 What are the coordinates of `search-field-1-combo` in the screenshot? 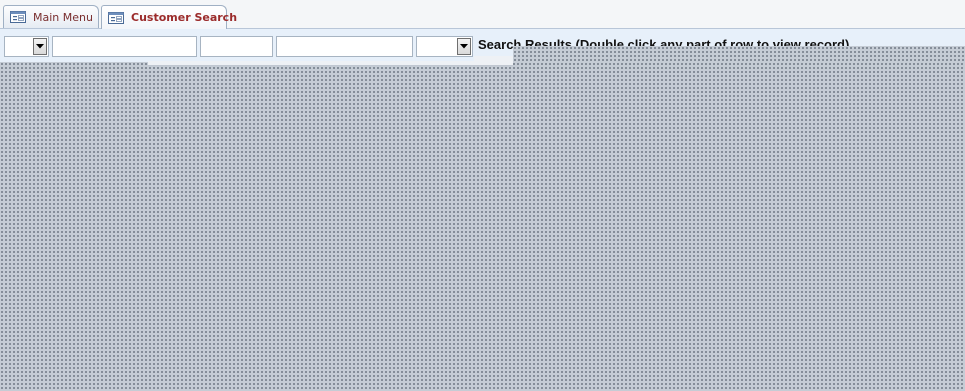 It's located at (26, 46).